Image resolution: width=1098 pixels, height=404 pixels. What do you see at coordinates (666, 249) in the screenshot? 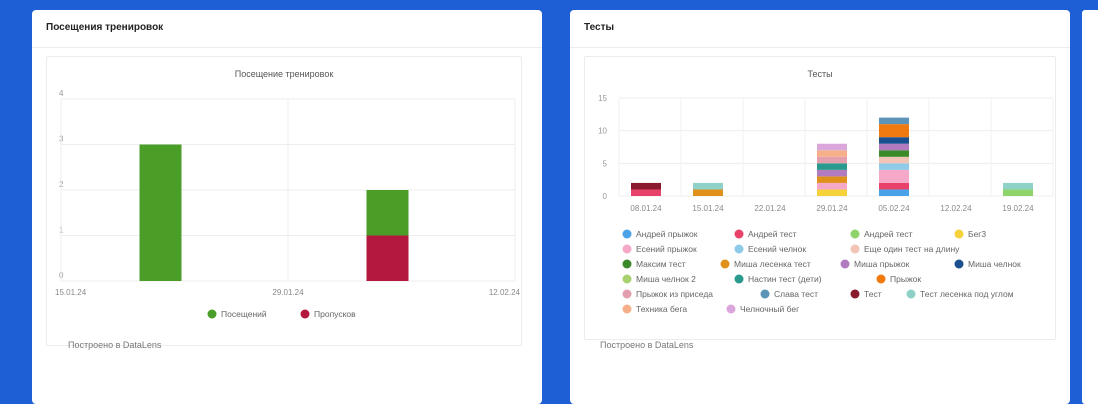
I see `tests-legend-label: Есений прыжок` at bounding box center [666, 249].